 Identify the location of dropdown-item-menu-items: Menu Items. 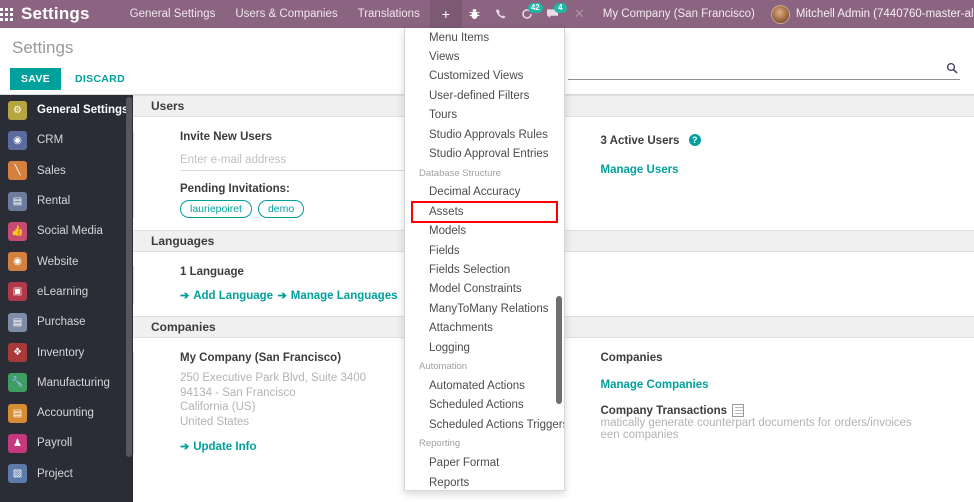
(484, 37).